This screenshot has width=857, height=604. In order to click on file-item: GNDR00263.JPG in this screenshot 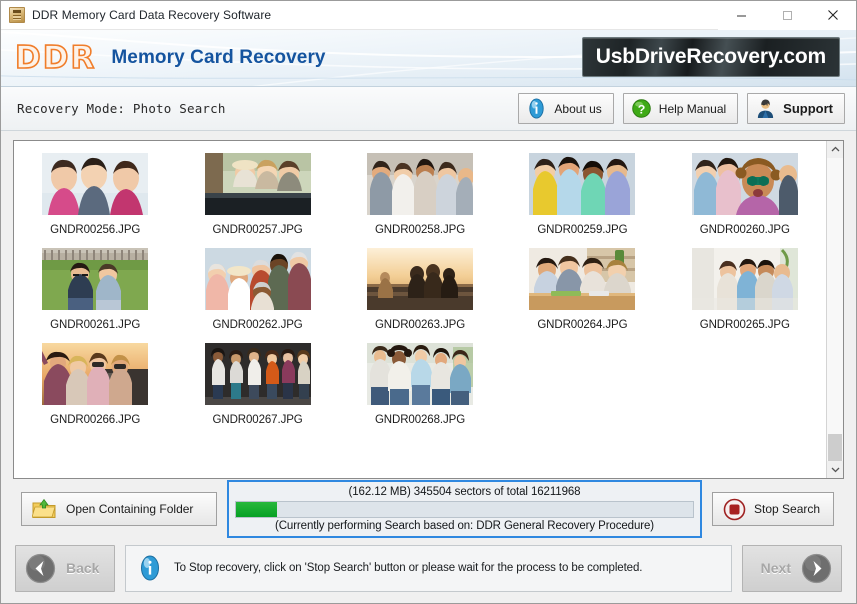, I will do `click(420, 288)`.